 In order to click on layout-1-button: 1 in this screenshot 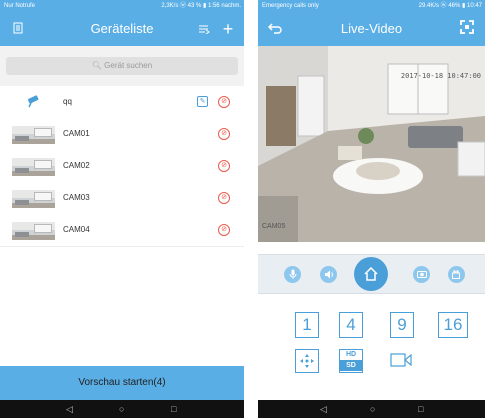, I will do `click(307, 325)`.